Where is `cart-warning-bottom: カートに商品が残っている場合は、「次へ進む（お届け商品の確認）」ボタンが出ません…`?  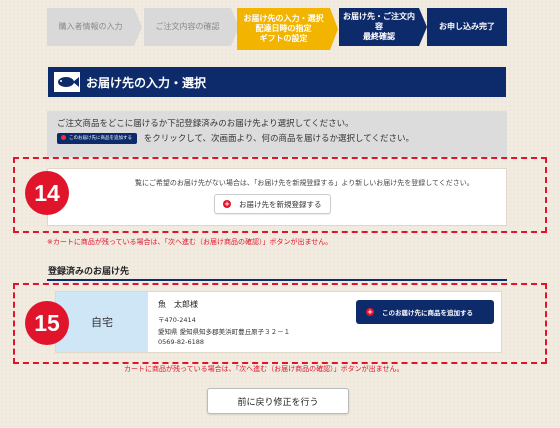 cart-warning-bottom: カートに商品が残っている場合は、「次へ進む（お届け商品の確認）」ボタンが出ません… is located at coordinates (264, 369).